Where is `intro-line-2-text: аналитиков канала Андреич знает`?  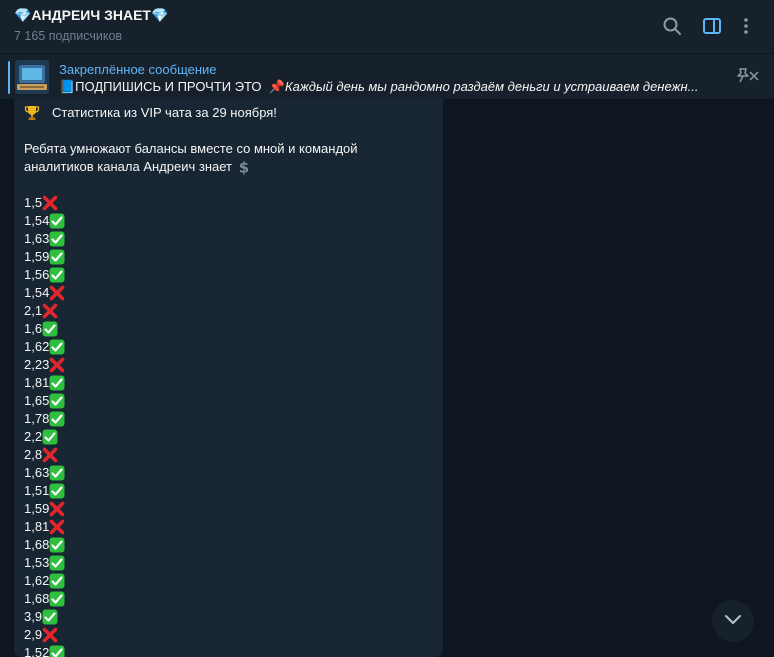
intro-line-2-text: аналитиков канала Андреич знает is located at coordinates (128, 166).